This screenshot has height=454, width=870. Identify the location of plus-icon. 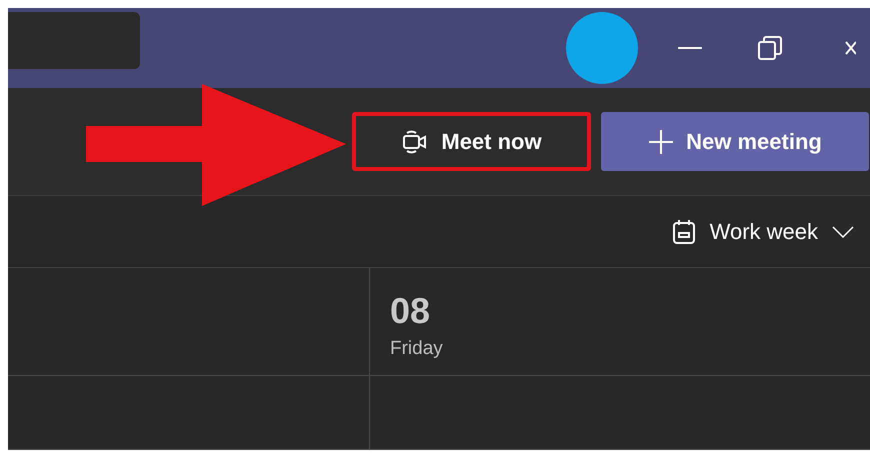
(661, 141).